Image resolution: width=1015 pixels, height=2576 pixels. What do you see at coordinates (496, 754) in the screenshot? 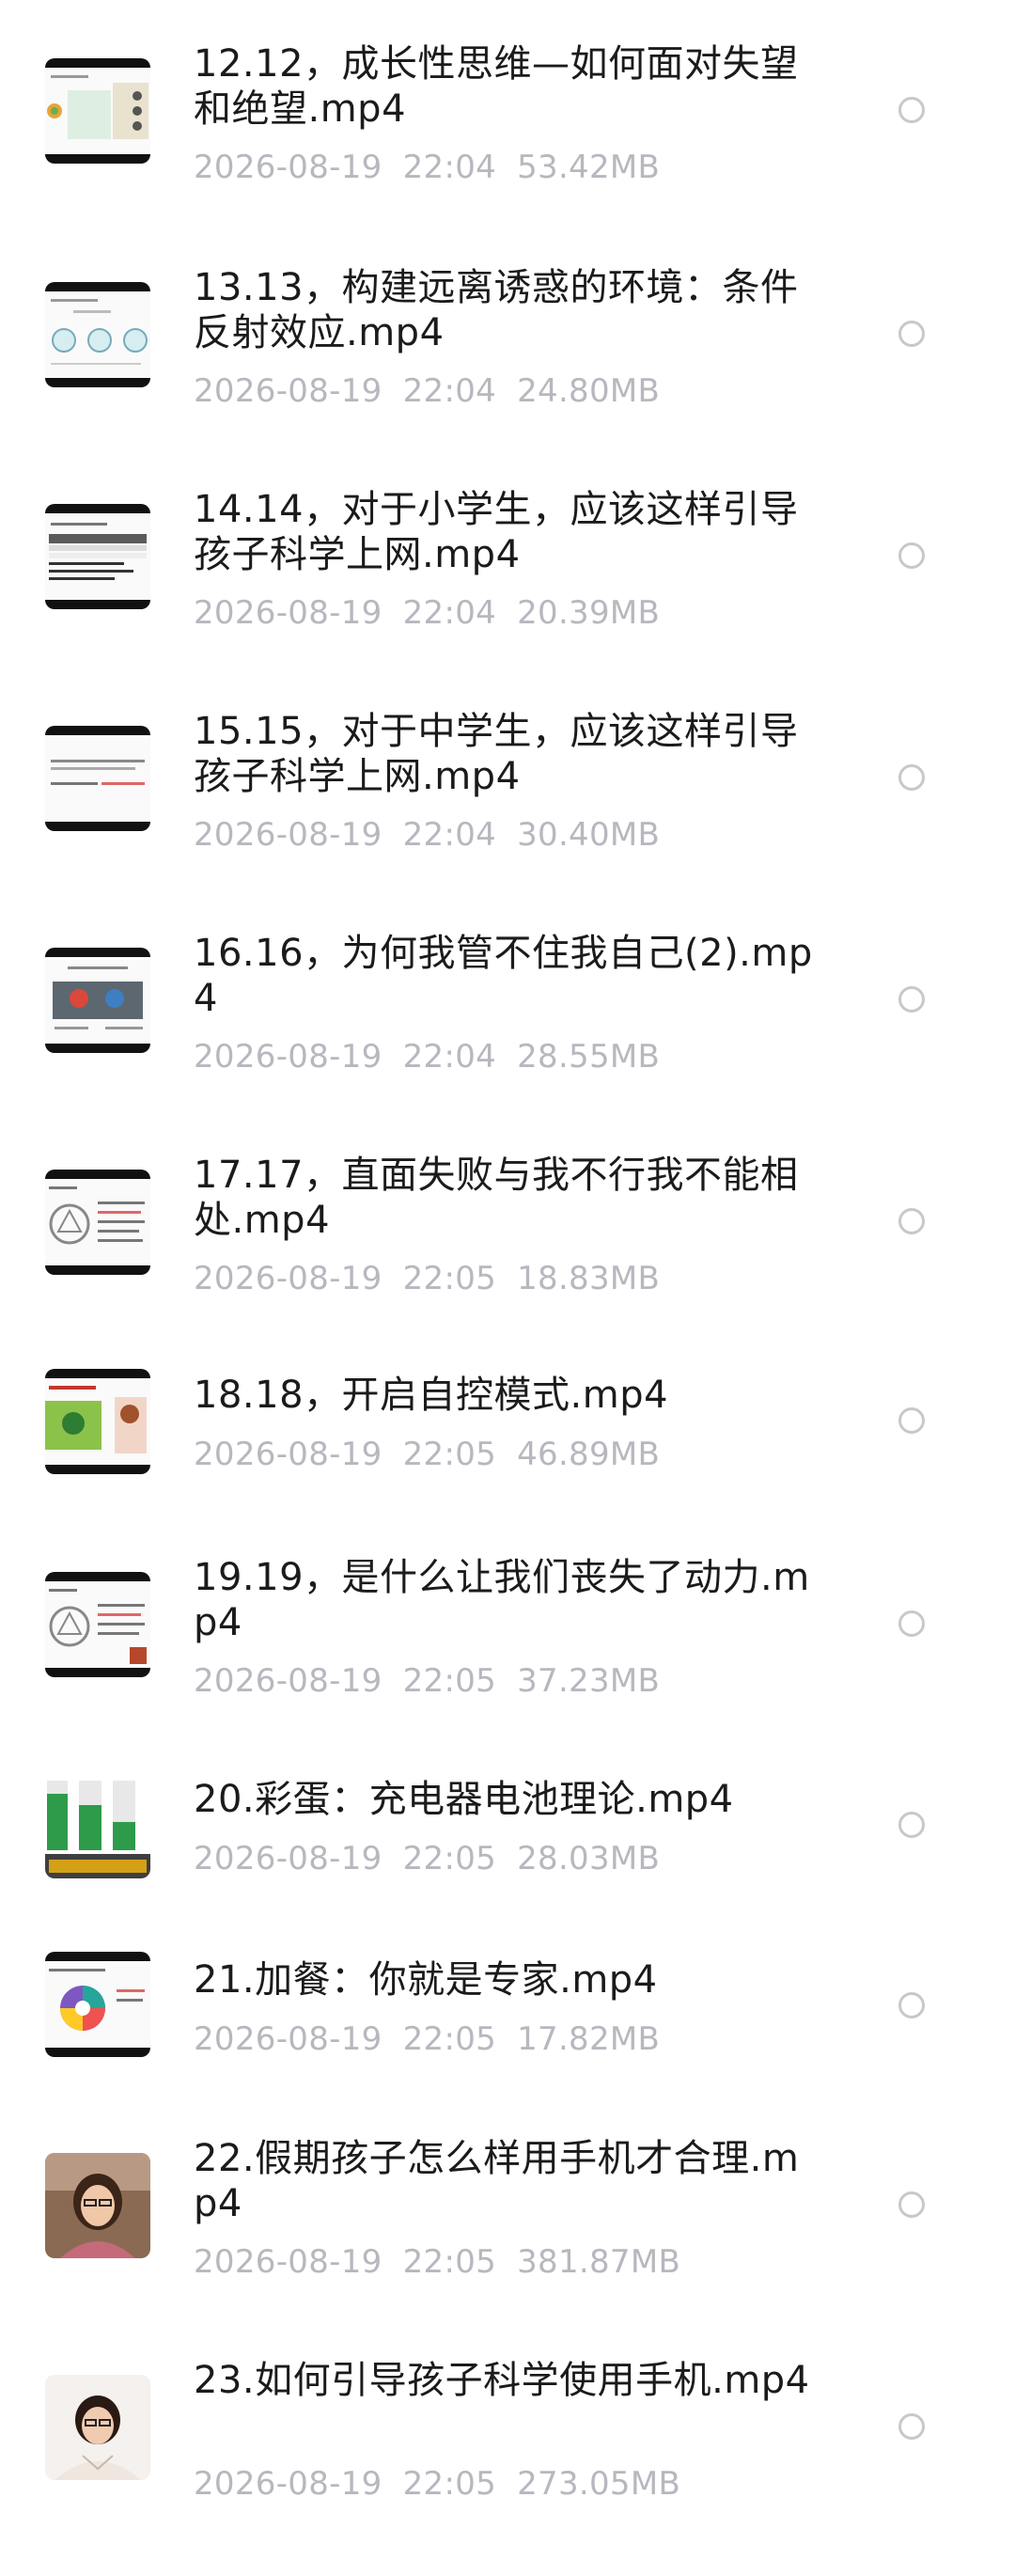
I see `file-name: 15.15，对于中学生，应该这样引导孩子科学上网.mp4` at bounding box center [496, 754].